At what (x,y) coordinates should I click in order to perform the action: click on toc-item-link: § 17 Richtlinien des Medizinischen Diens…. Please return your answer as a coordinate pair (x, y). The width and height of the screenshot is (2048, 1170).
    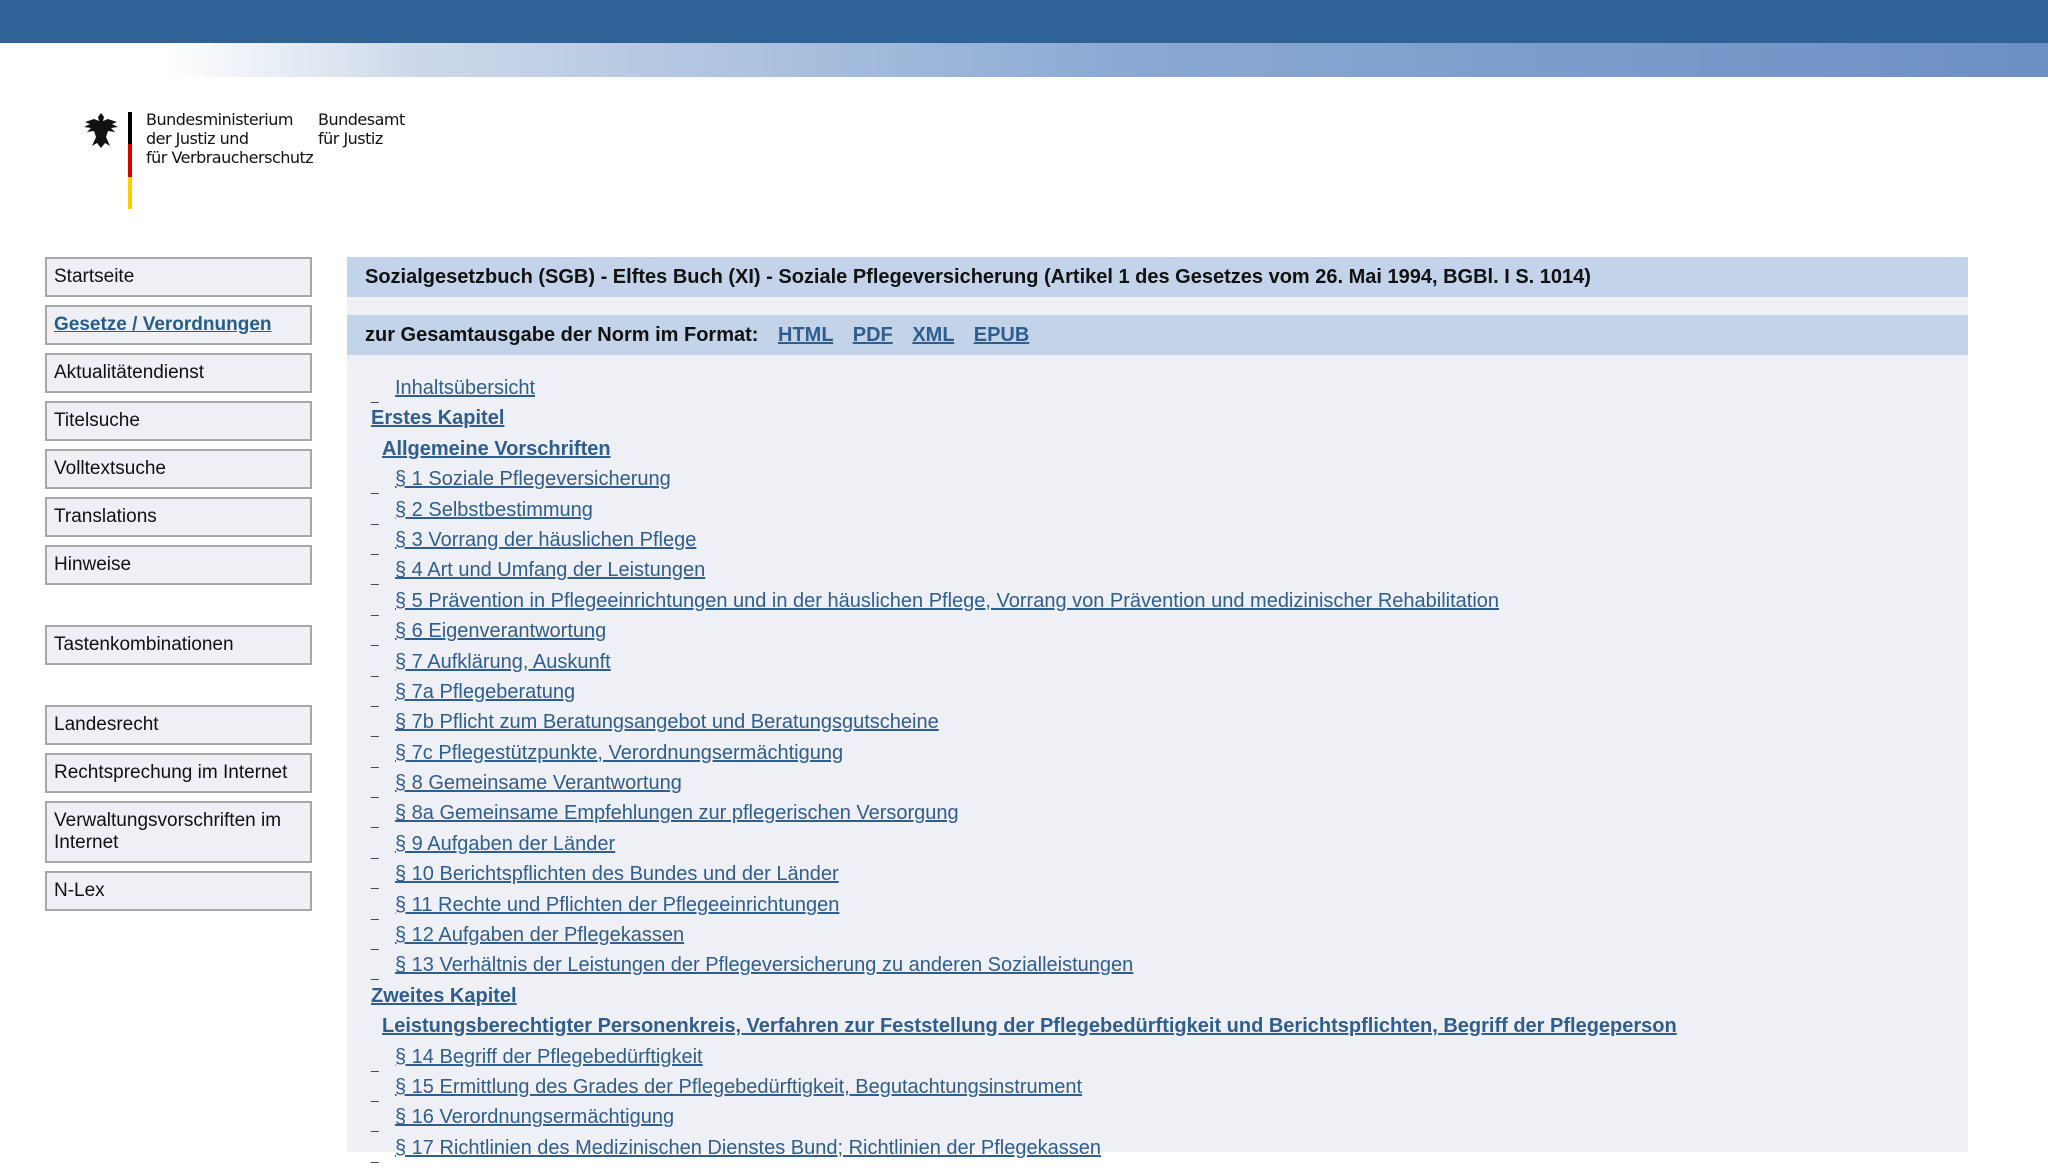
    Looking at the image, I should click on (748, 1148).